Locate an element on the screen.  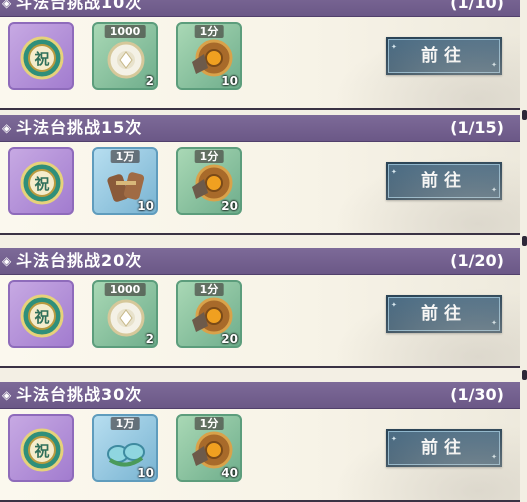
reward-item: 1分 40 is located at coordinates (209, 448).